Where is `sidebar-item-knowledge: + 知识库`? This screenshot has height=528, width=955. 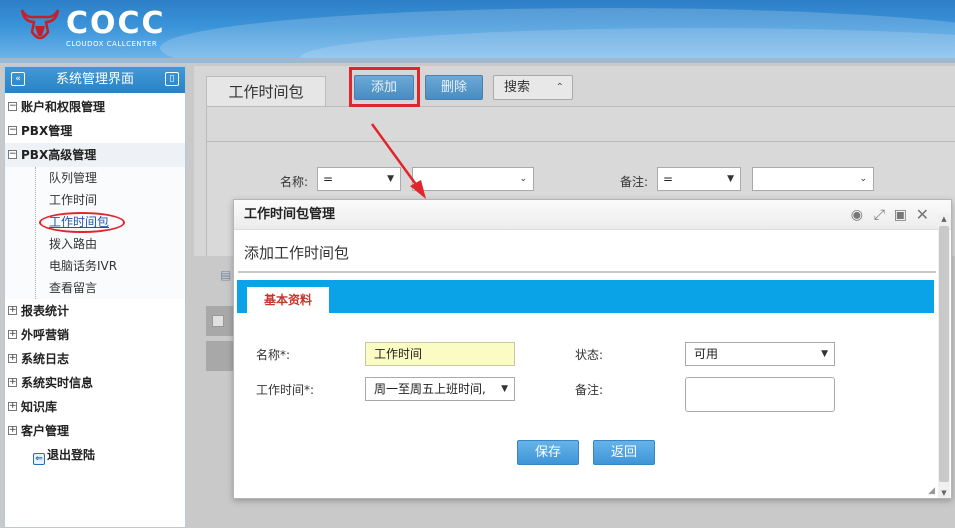 sidebar-item-knowledge: + 知识库 is located at coordinates (95, 407).